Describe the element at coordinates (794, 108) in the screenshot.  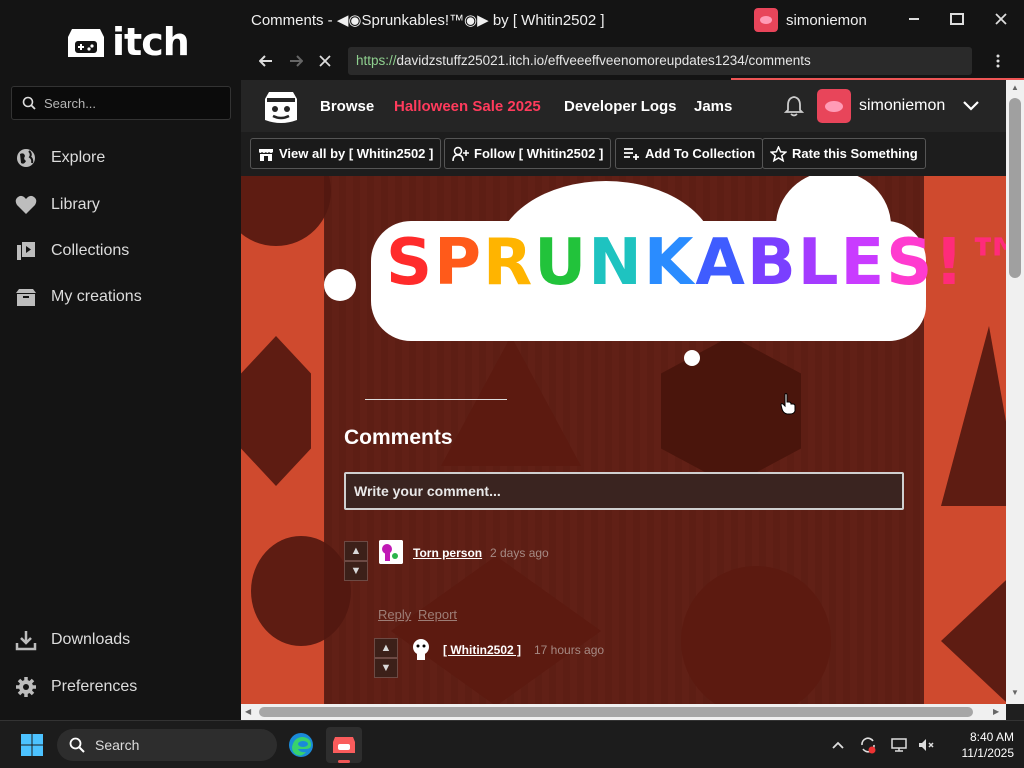
I see `notifications-bell-icon` at that location.